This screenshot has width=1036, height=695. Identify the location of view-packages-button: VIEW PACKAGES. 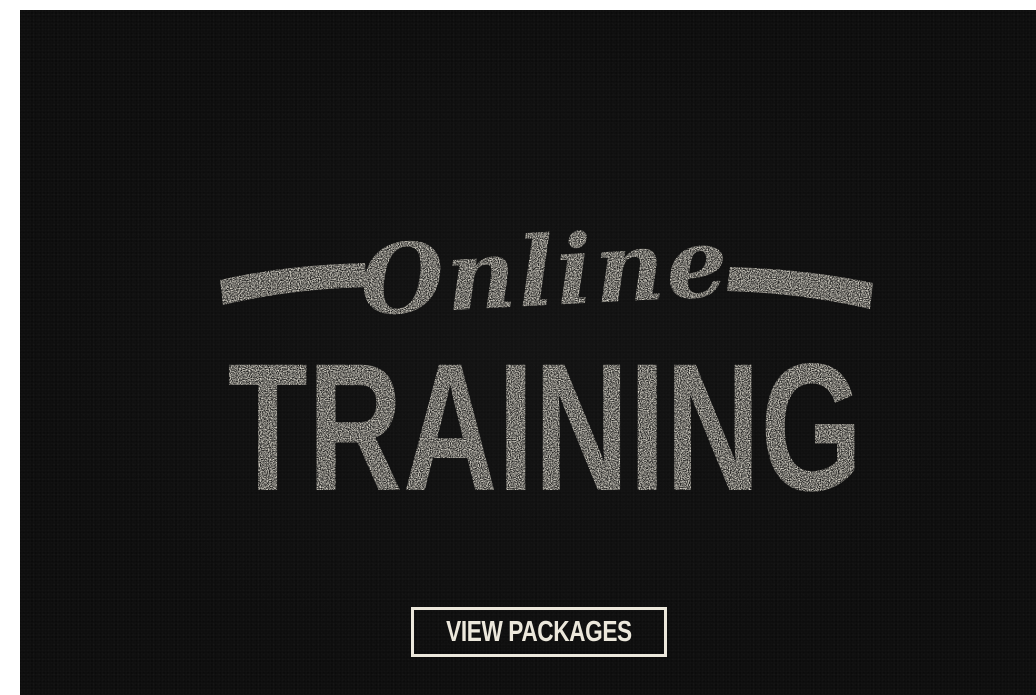
(539, 632).